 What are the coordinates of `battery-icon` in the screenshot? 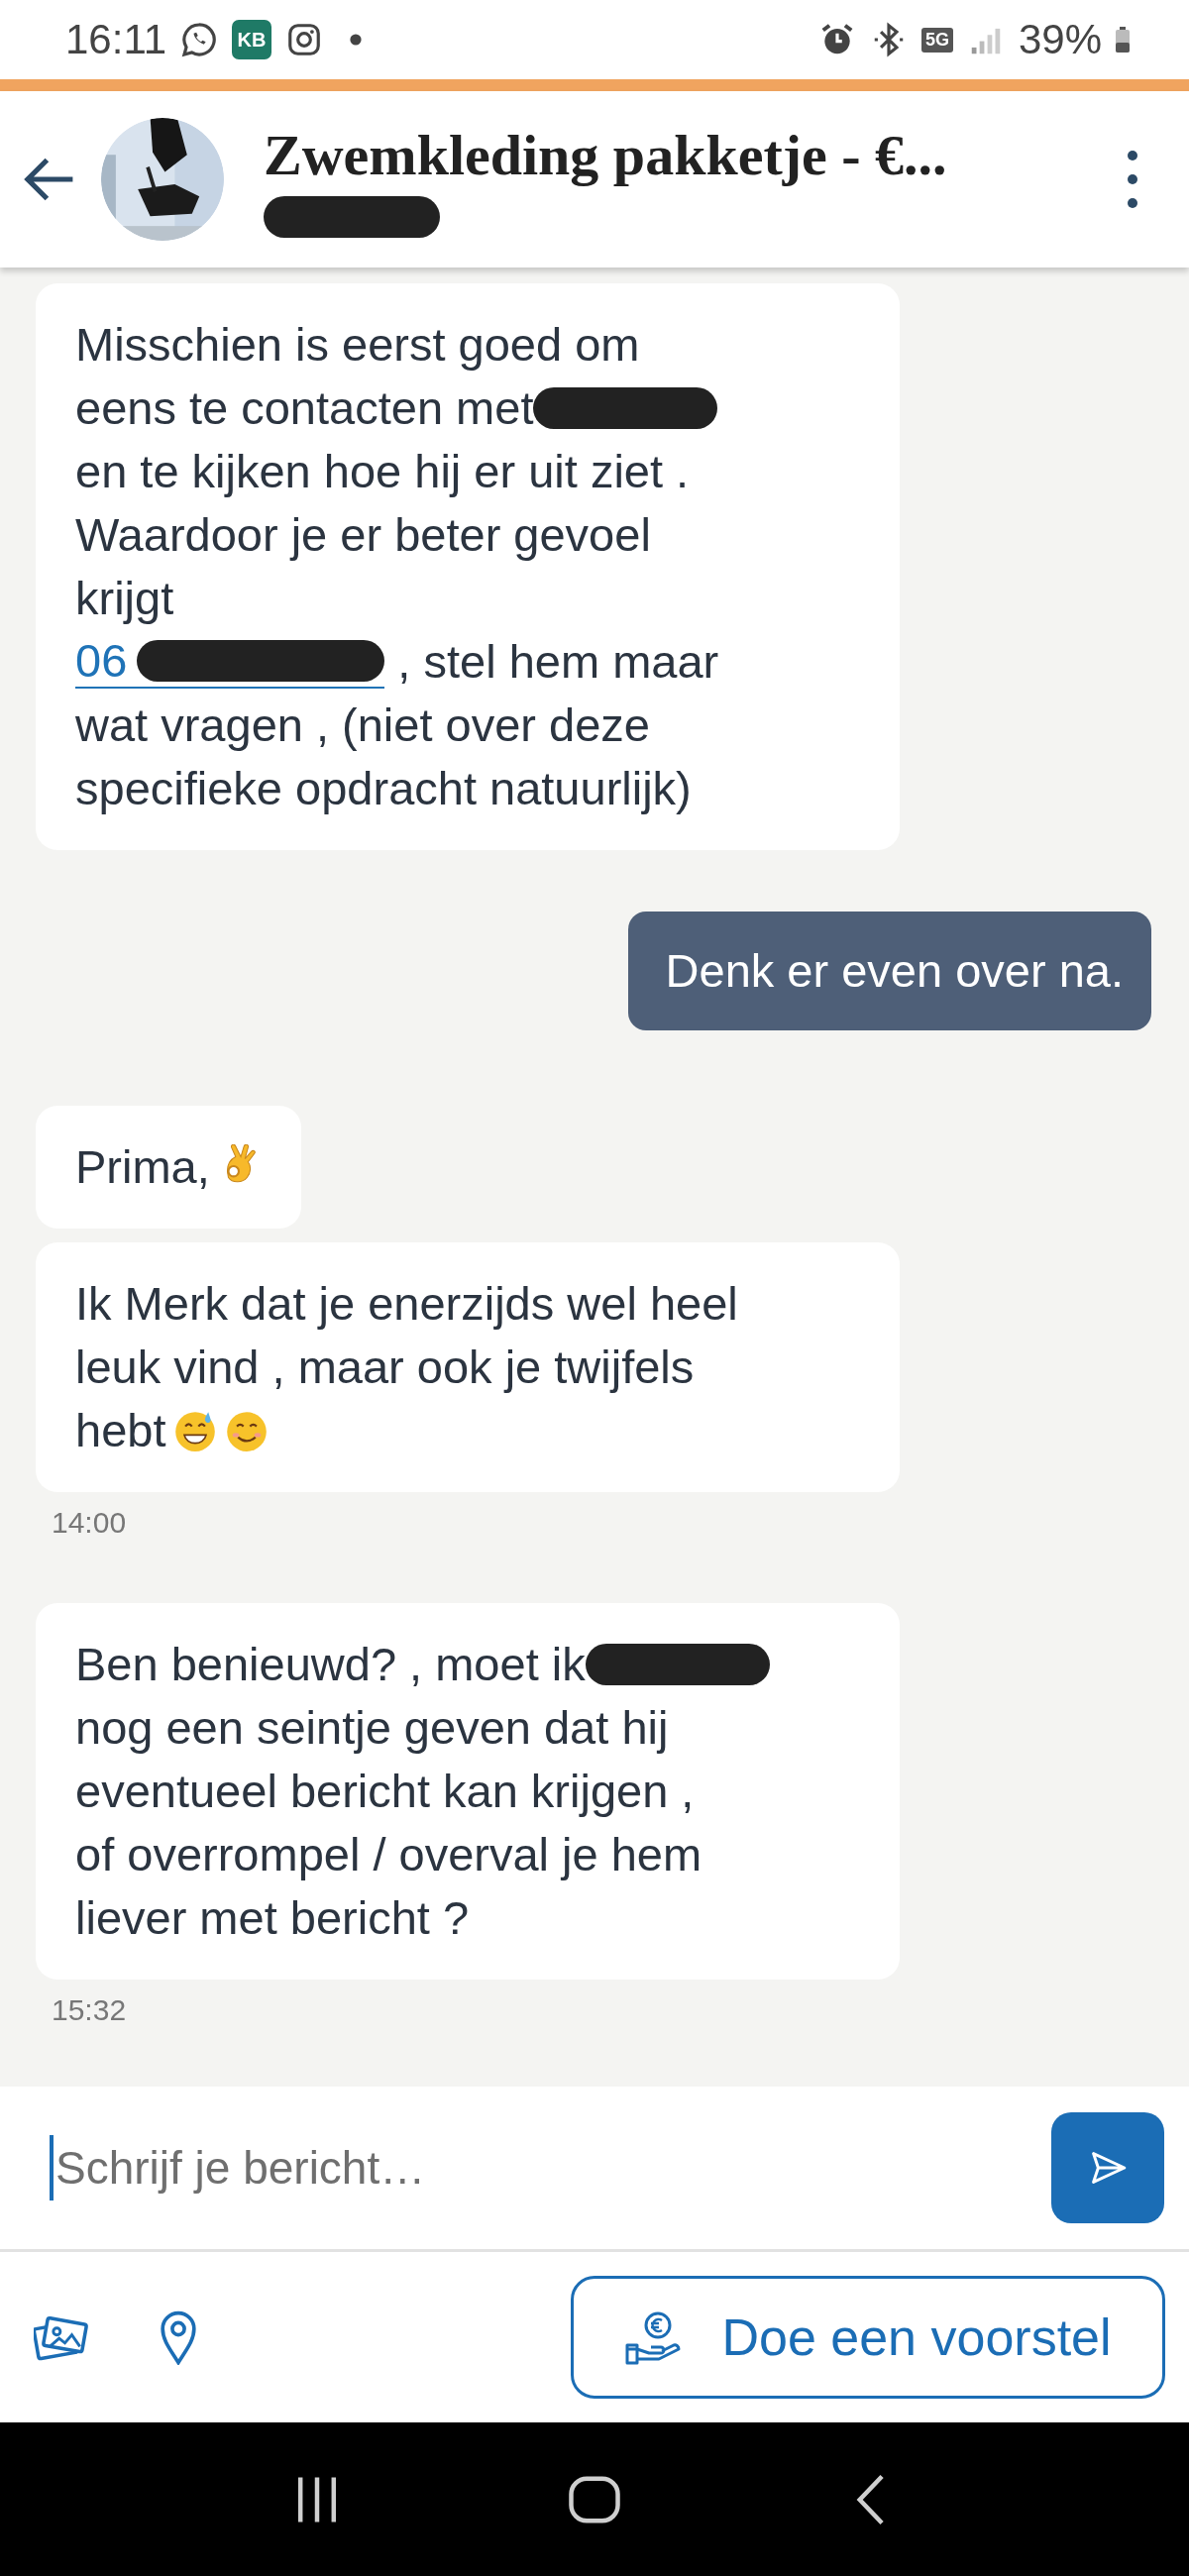 It's located at (1123, 40).